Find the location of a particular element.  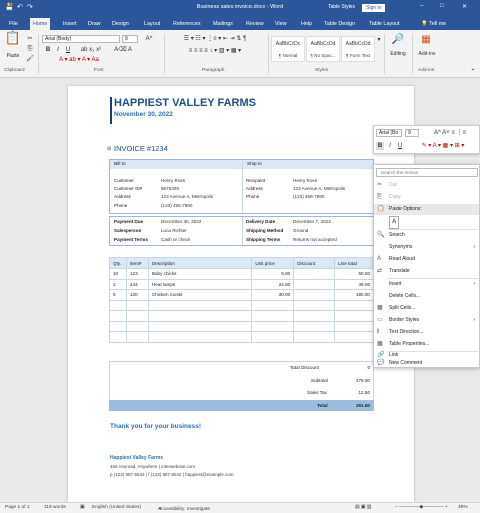

ship-value: 123 Avenue A, Metropolis is located at coordinates (319, 188).